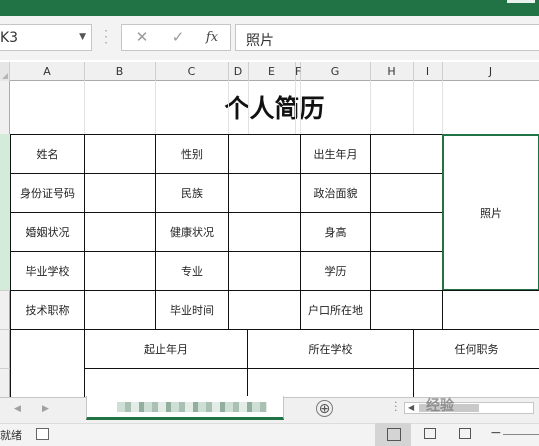 Image resolution: width=539 pixels, height=446 pixels. I want to click on education-header-cell: 起止年月, so click(166, 349).